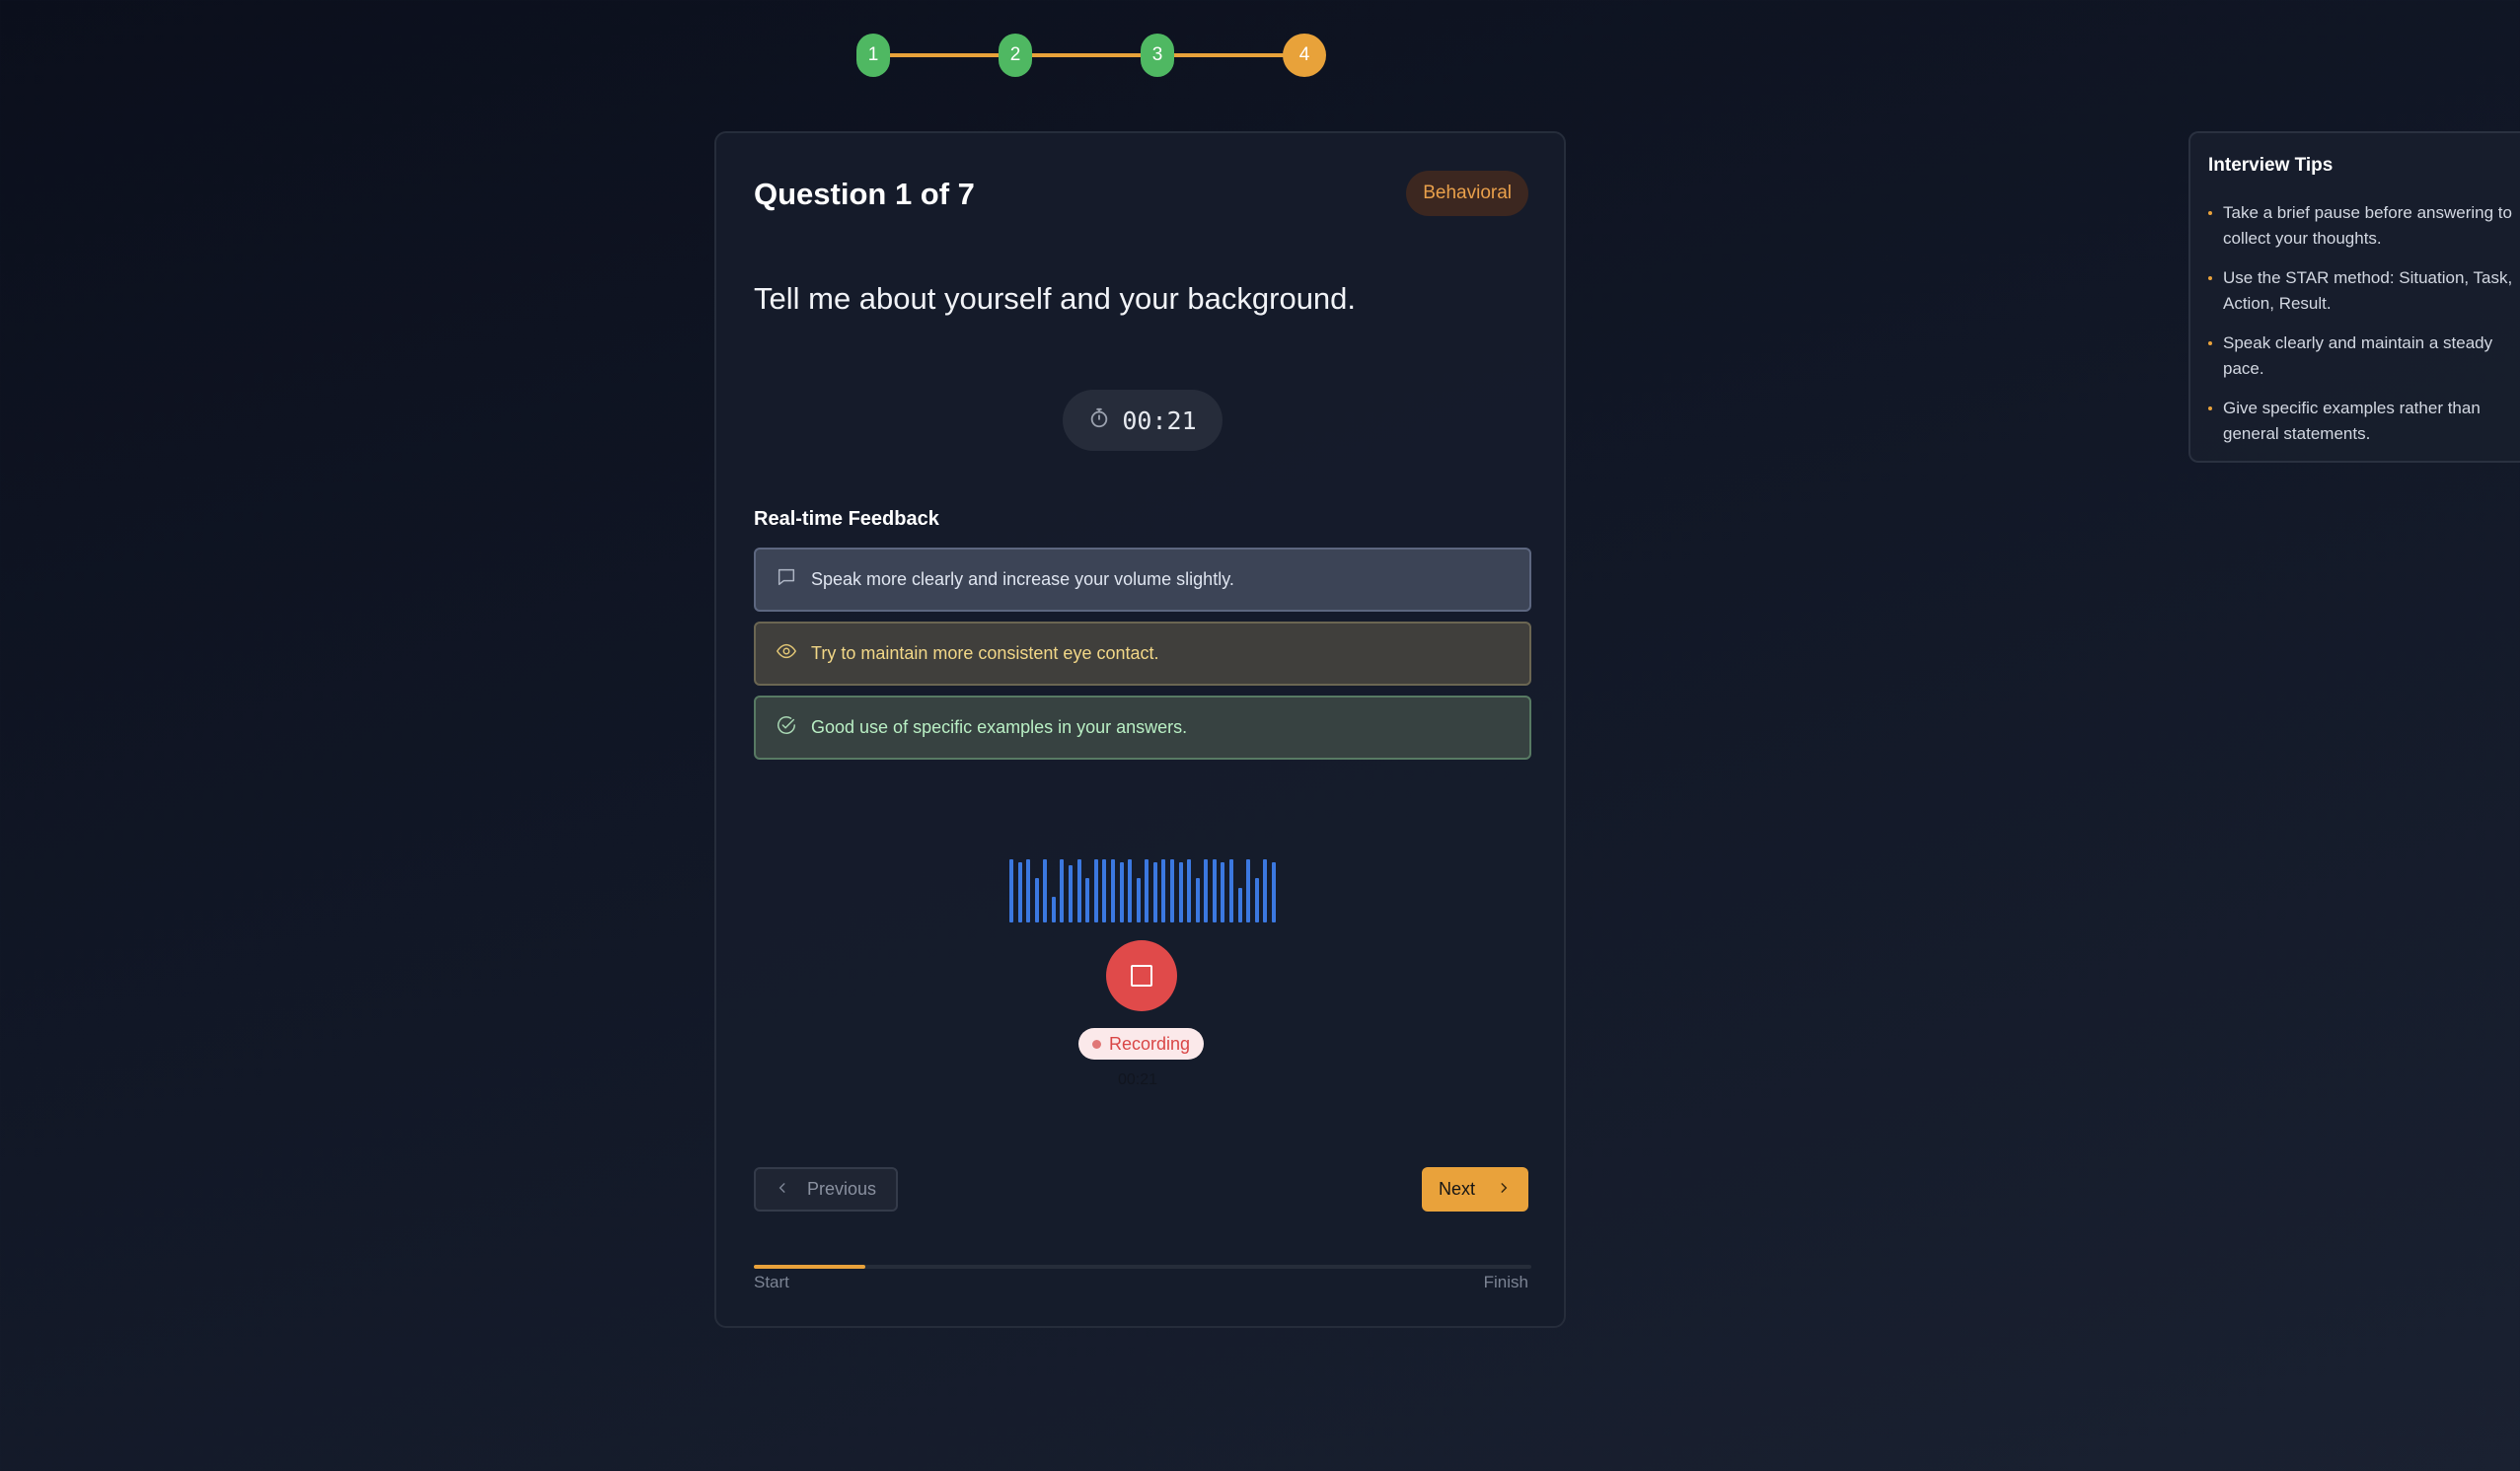 This screenshot has height=1471, width=2520. I want to click on question-counter: Question 1 of 7, so click(864, 194).